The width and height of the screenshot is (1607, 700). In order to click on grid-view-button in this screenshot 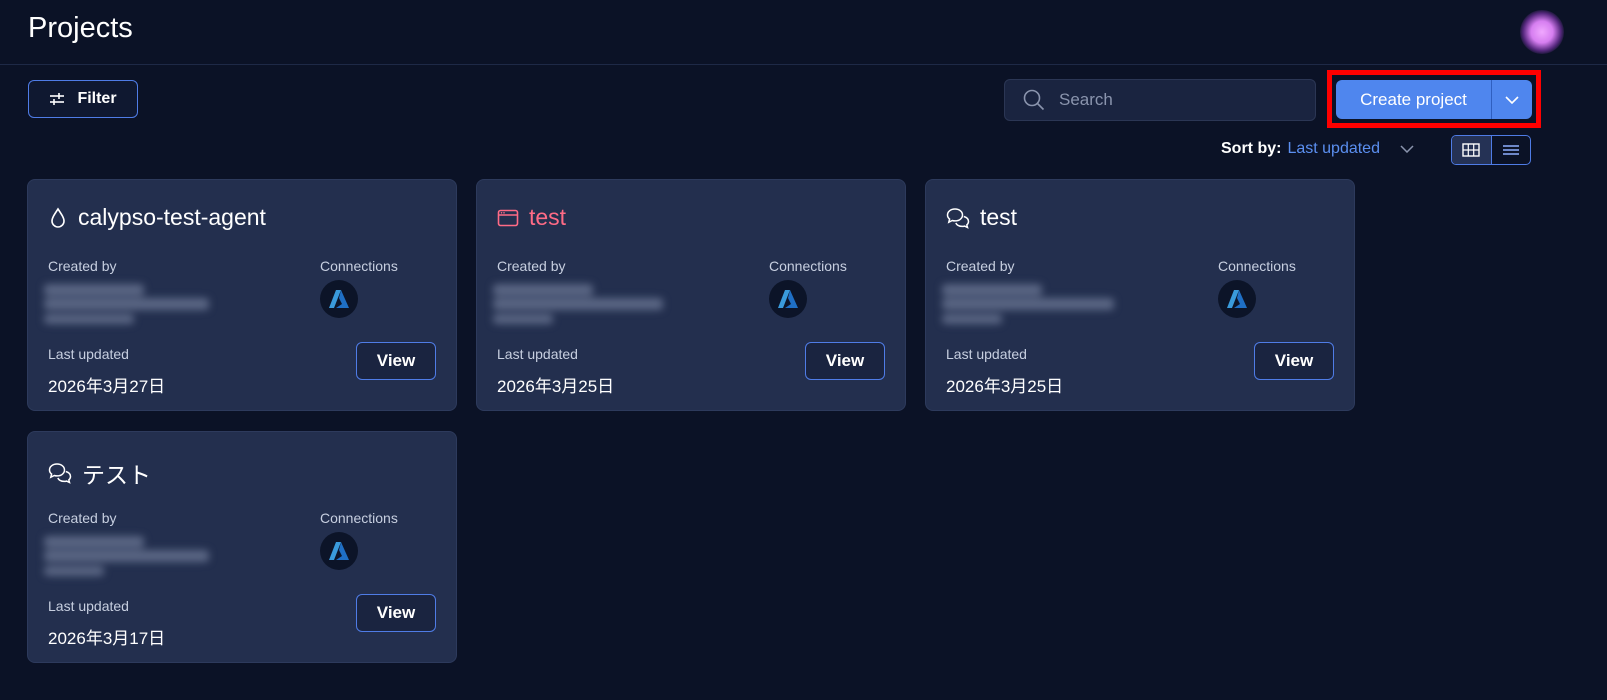, I will do `click(1471, 150)`.